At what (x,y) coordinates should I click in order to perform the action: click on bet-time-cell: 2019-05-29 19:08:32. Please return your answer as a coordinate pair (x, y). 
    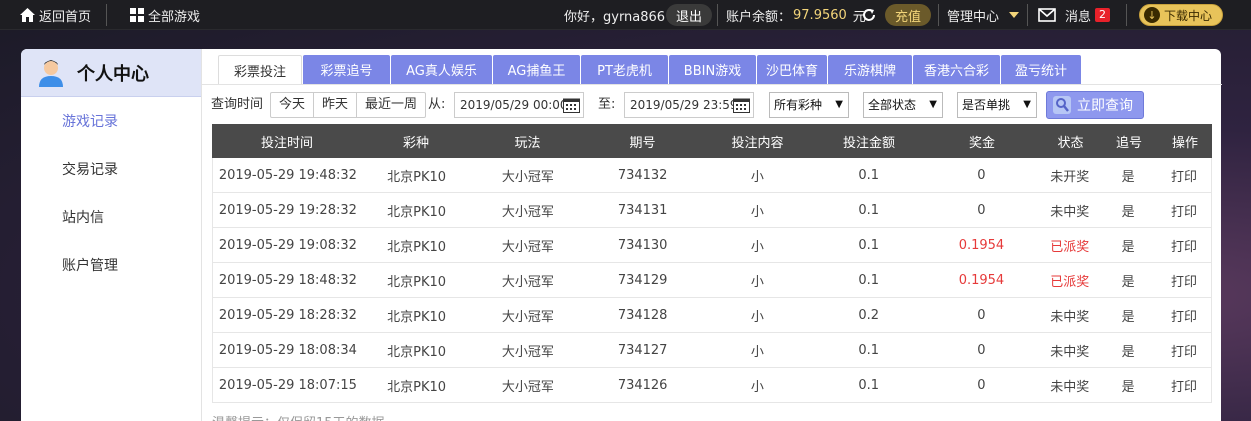
    Looking at the image, I should click on (287, 245).